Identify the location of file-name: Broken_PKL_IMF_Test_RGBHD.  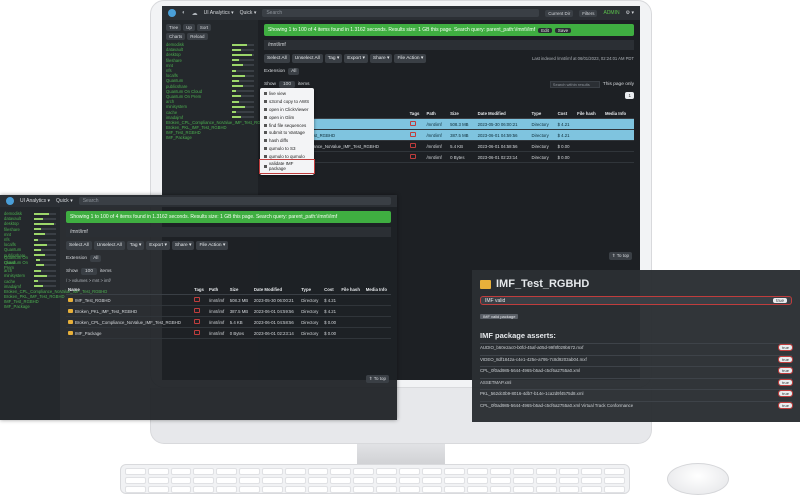
(106, 311).